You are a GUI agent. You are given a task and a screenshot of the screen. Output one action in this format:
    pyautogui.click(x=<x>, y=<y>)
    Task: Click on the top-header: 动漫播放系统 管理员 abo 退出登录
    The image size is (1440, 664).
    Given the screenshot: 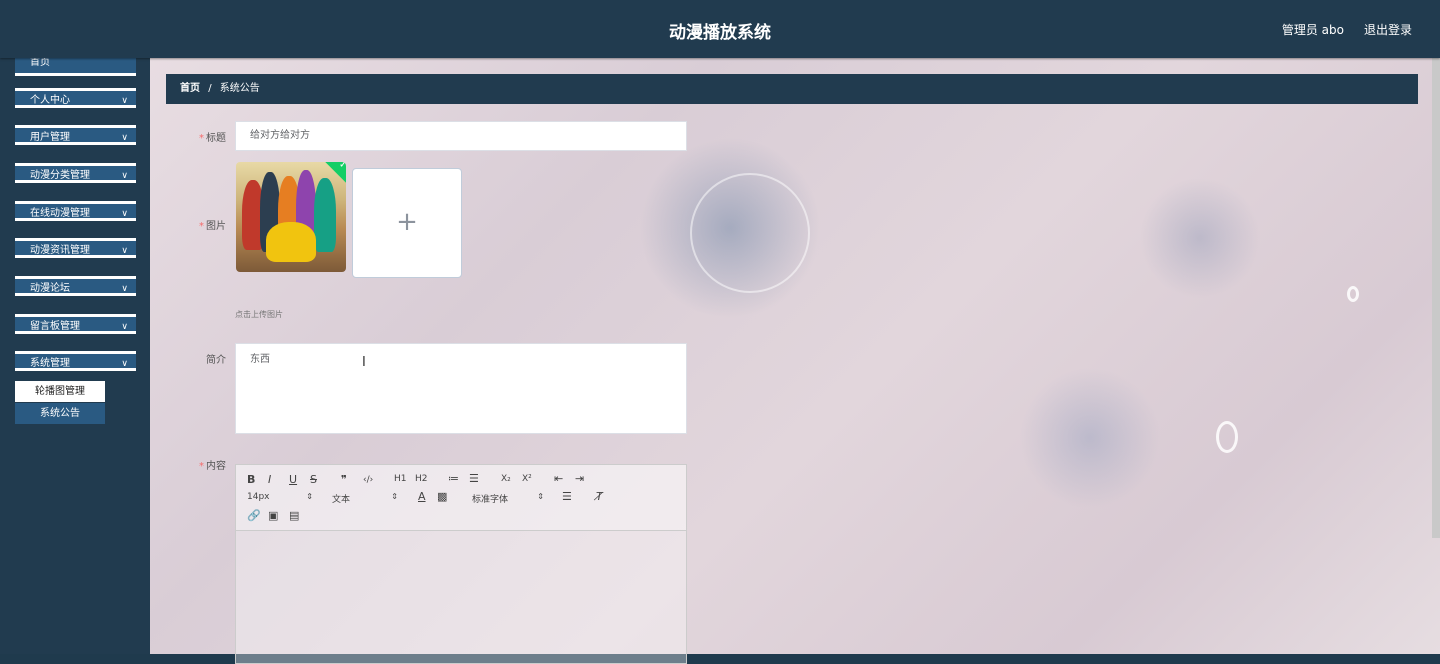 What is the action you would take?
    pyautogui.click(x=720, y=29)
    